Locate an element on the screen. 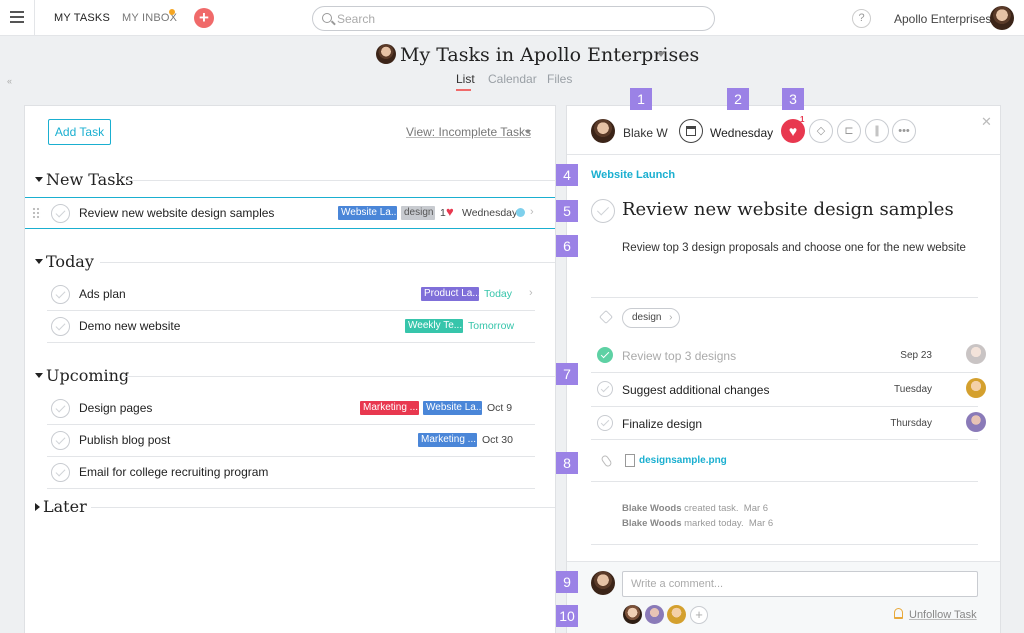  view-tabs: List Calendar Files is located at coordinates (512, 82).